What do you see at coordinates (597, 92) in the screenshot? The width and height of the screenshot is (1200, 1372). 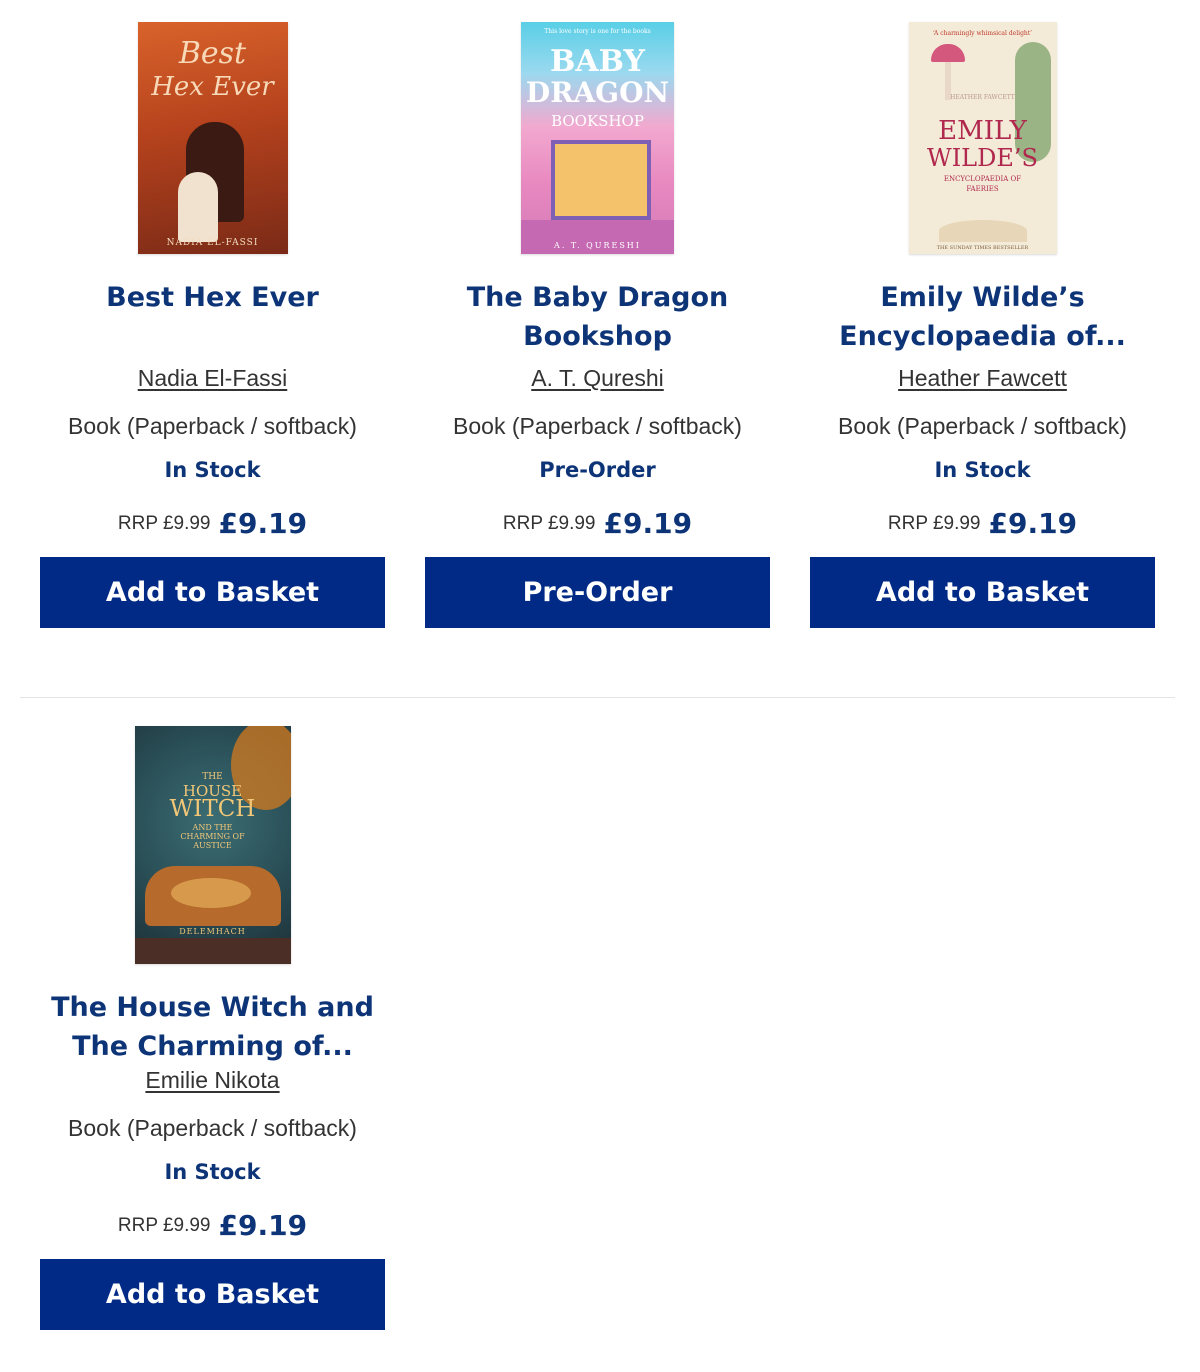 I see `cover-title-line2: DRAGON` at bounding box center [597, 92].